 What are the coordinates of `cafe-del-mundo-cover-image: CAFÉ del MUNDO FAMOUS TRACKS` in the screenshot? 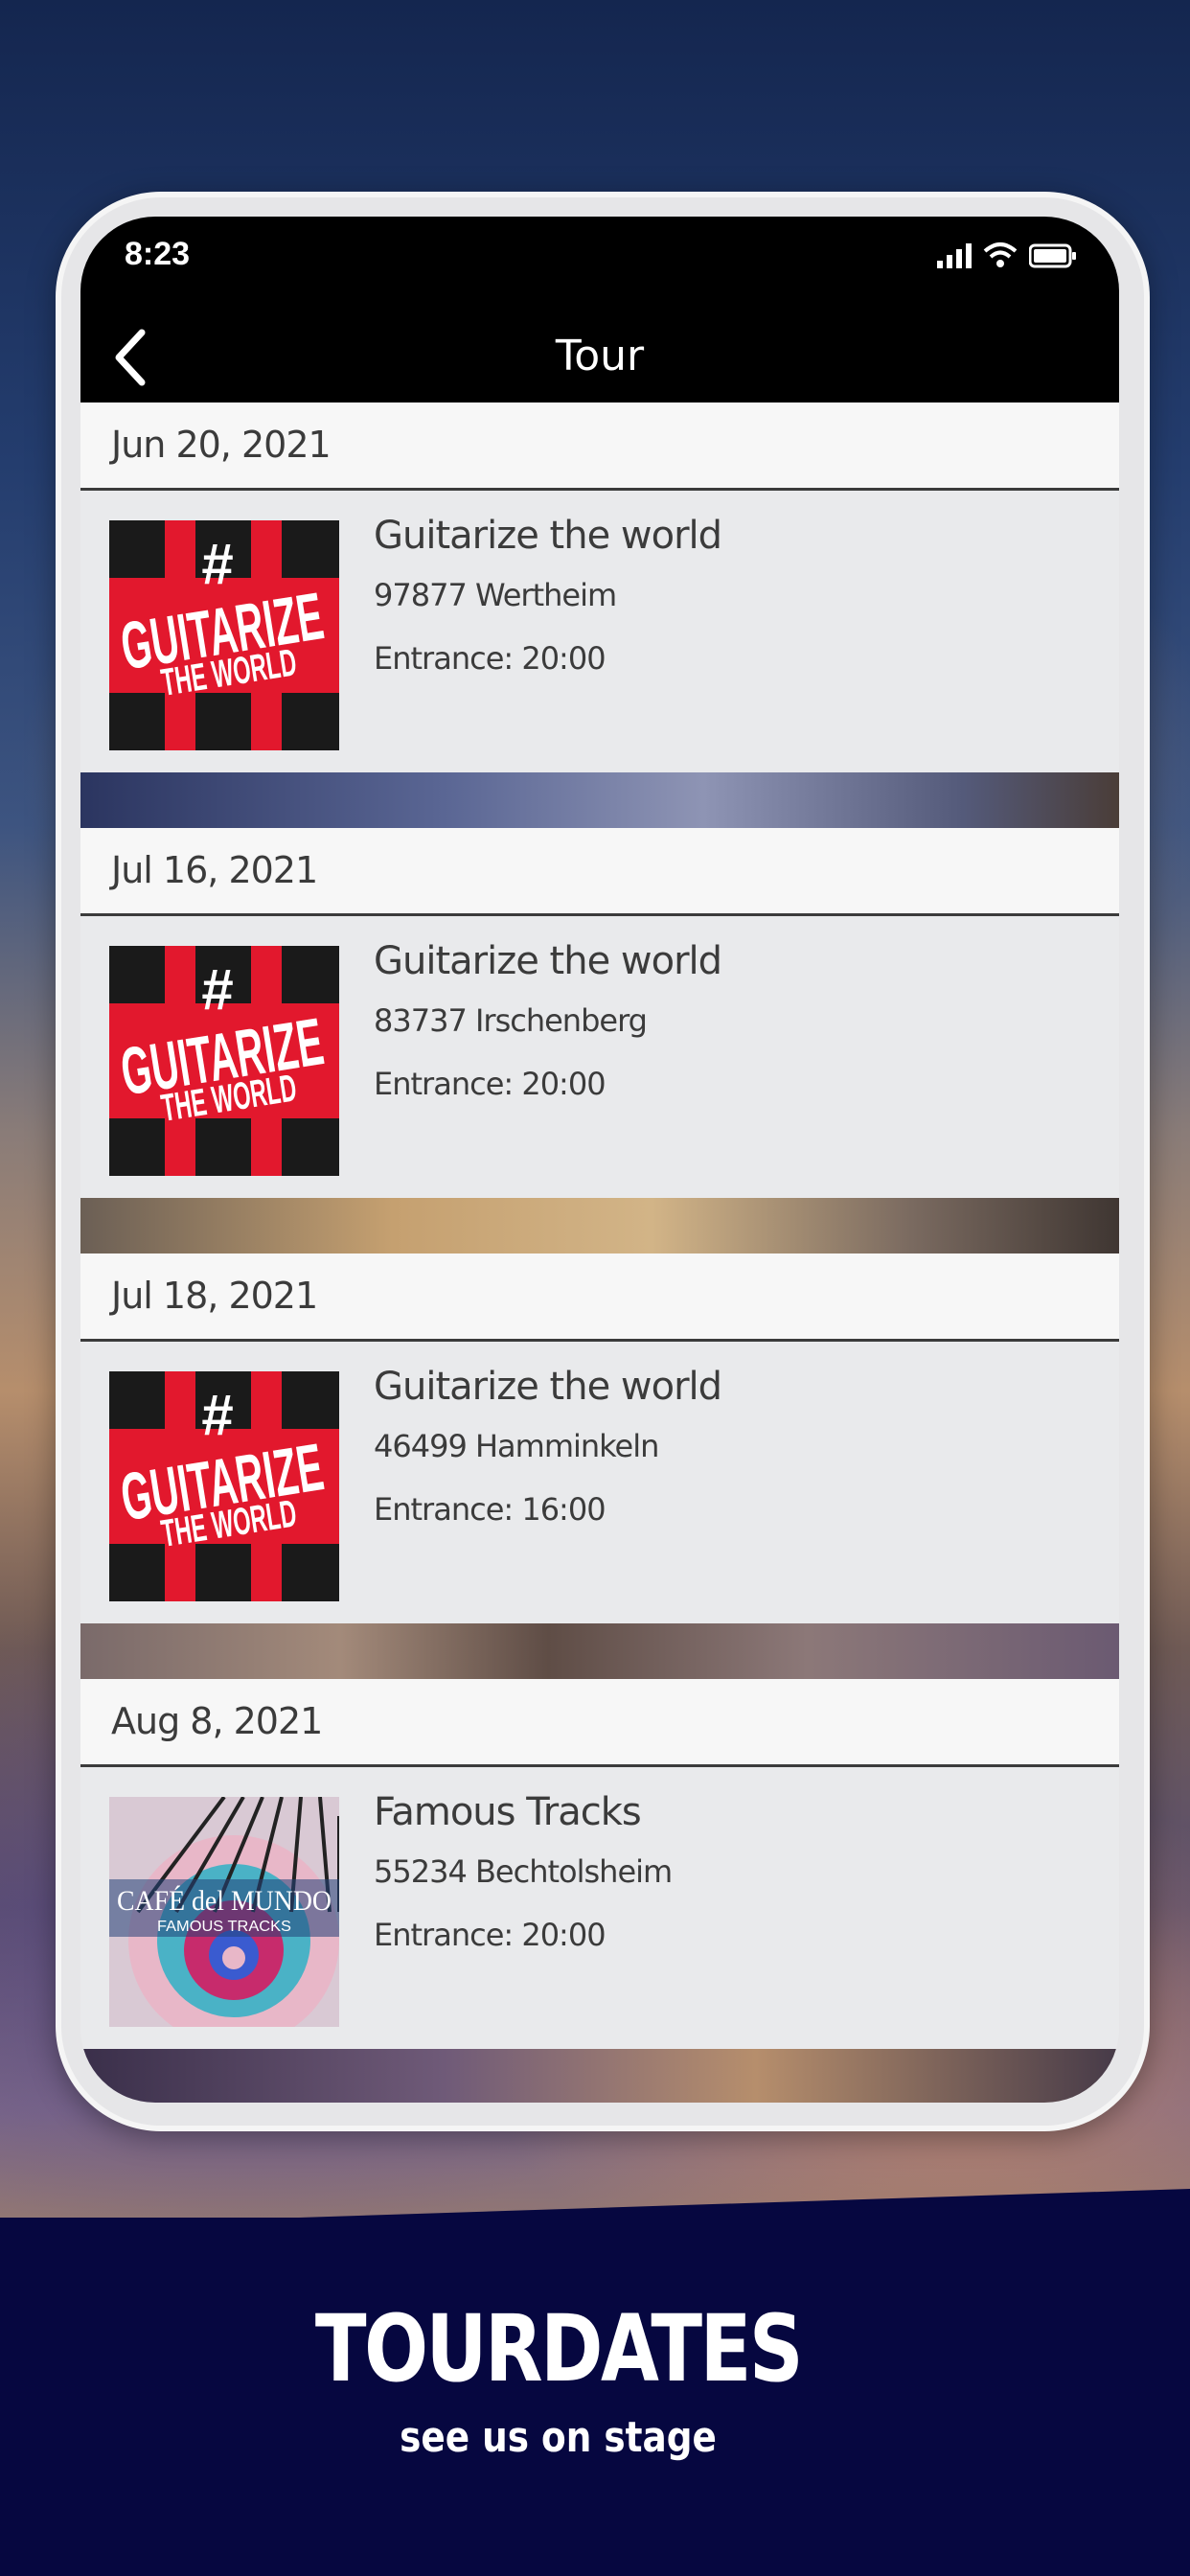 It's located at (224, 1912).